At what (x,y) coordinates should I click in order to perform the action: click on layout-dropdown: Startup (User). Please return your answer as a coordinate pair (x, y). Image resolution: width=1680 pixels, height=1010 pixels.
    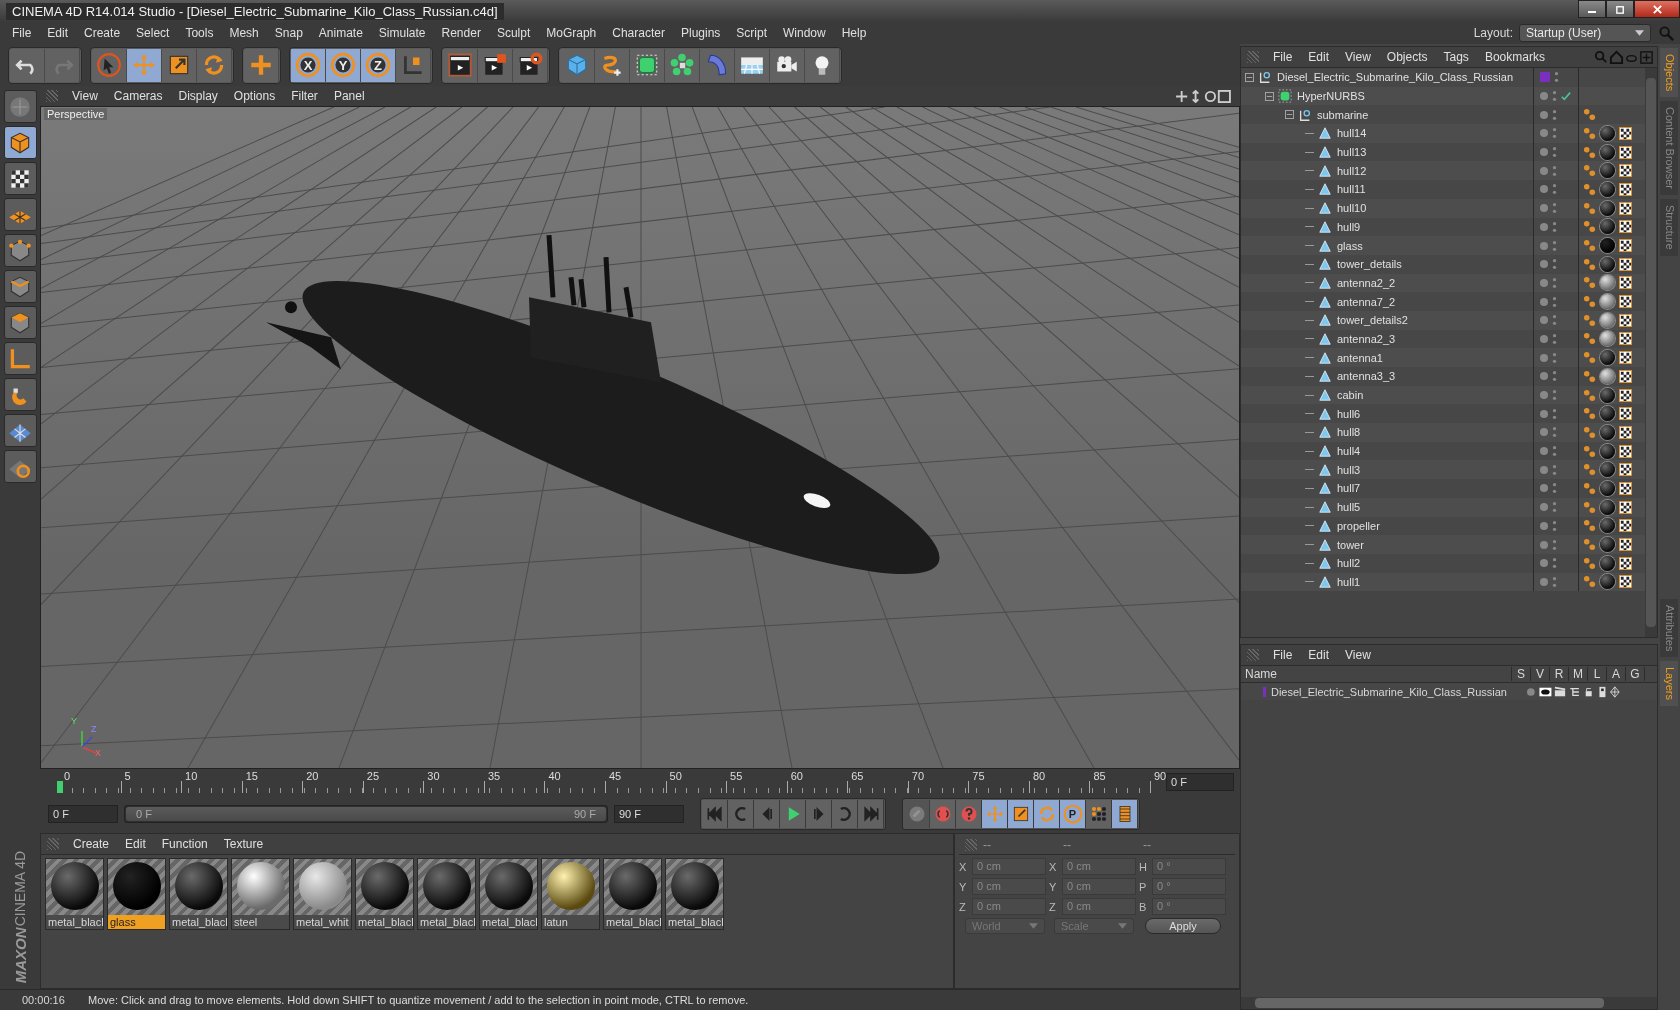
    Looking at the image, I should click on (1585, 33).